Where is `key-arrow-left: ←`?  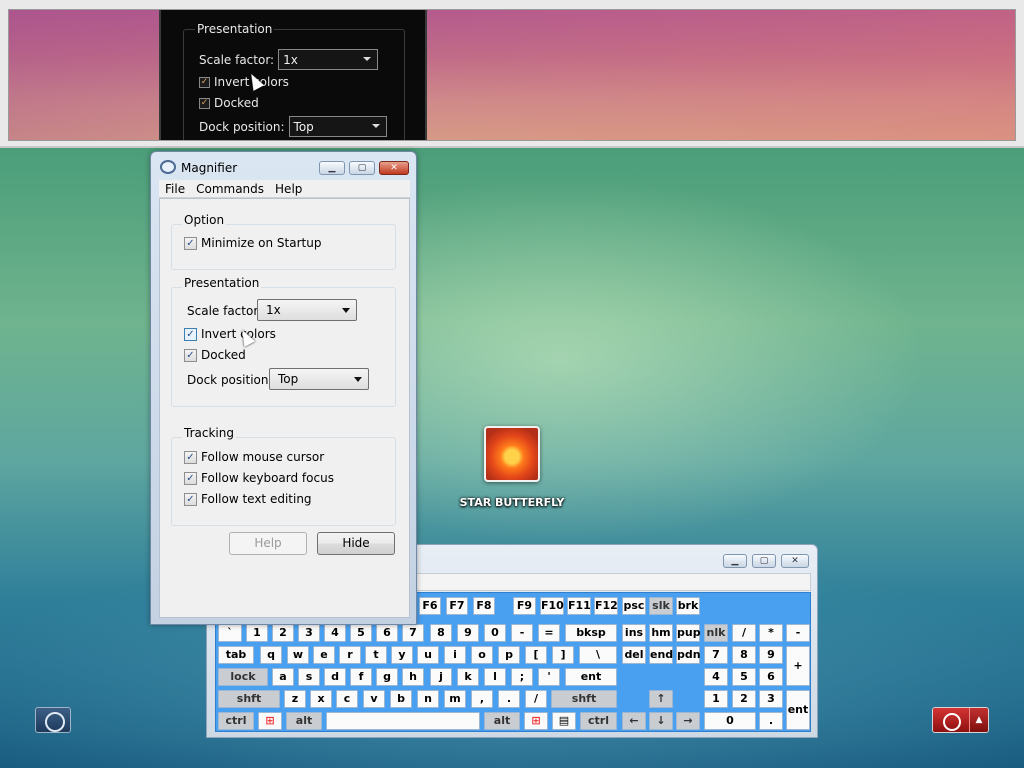
key-arrow-left: ← is located at coordinates (634, 721).